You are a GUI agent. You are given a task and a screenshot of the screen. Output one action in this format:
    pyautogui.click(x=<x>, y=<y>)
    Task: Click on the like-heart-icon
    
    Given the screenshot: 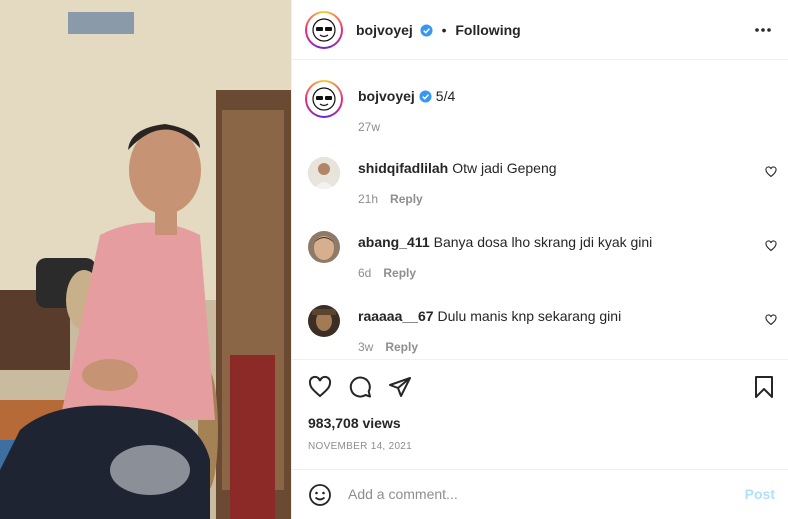 What is the action you would take?
    pyautogui.click(x=320, y=387)
    